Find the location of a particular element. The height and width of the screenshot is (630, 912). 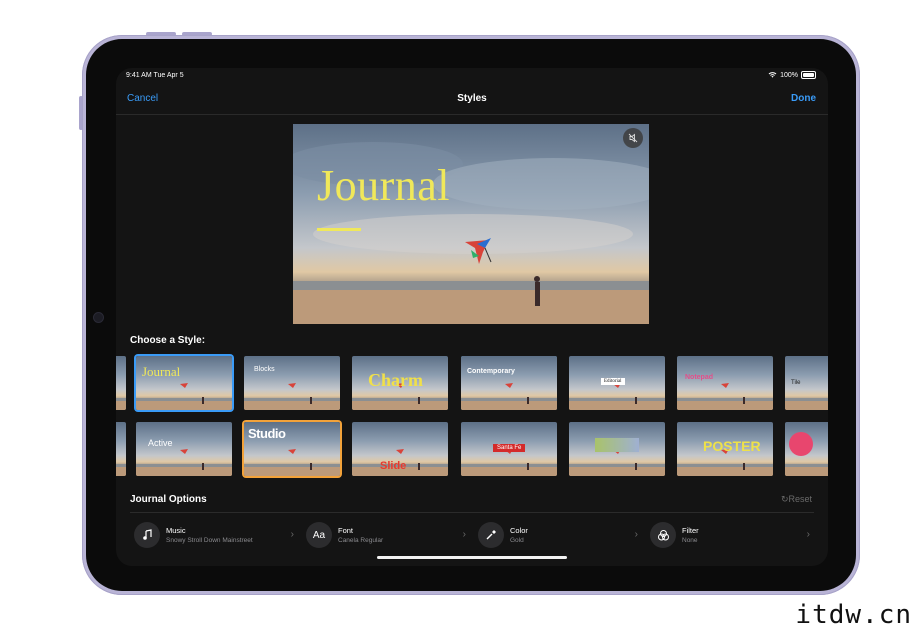

filter-icon is located at coordinates (663, 535).